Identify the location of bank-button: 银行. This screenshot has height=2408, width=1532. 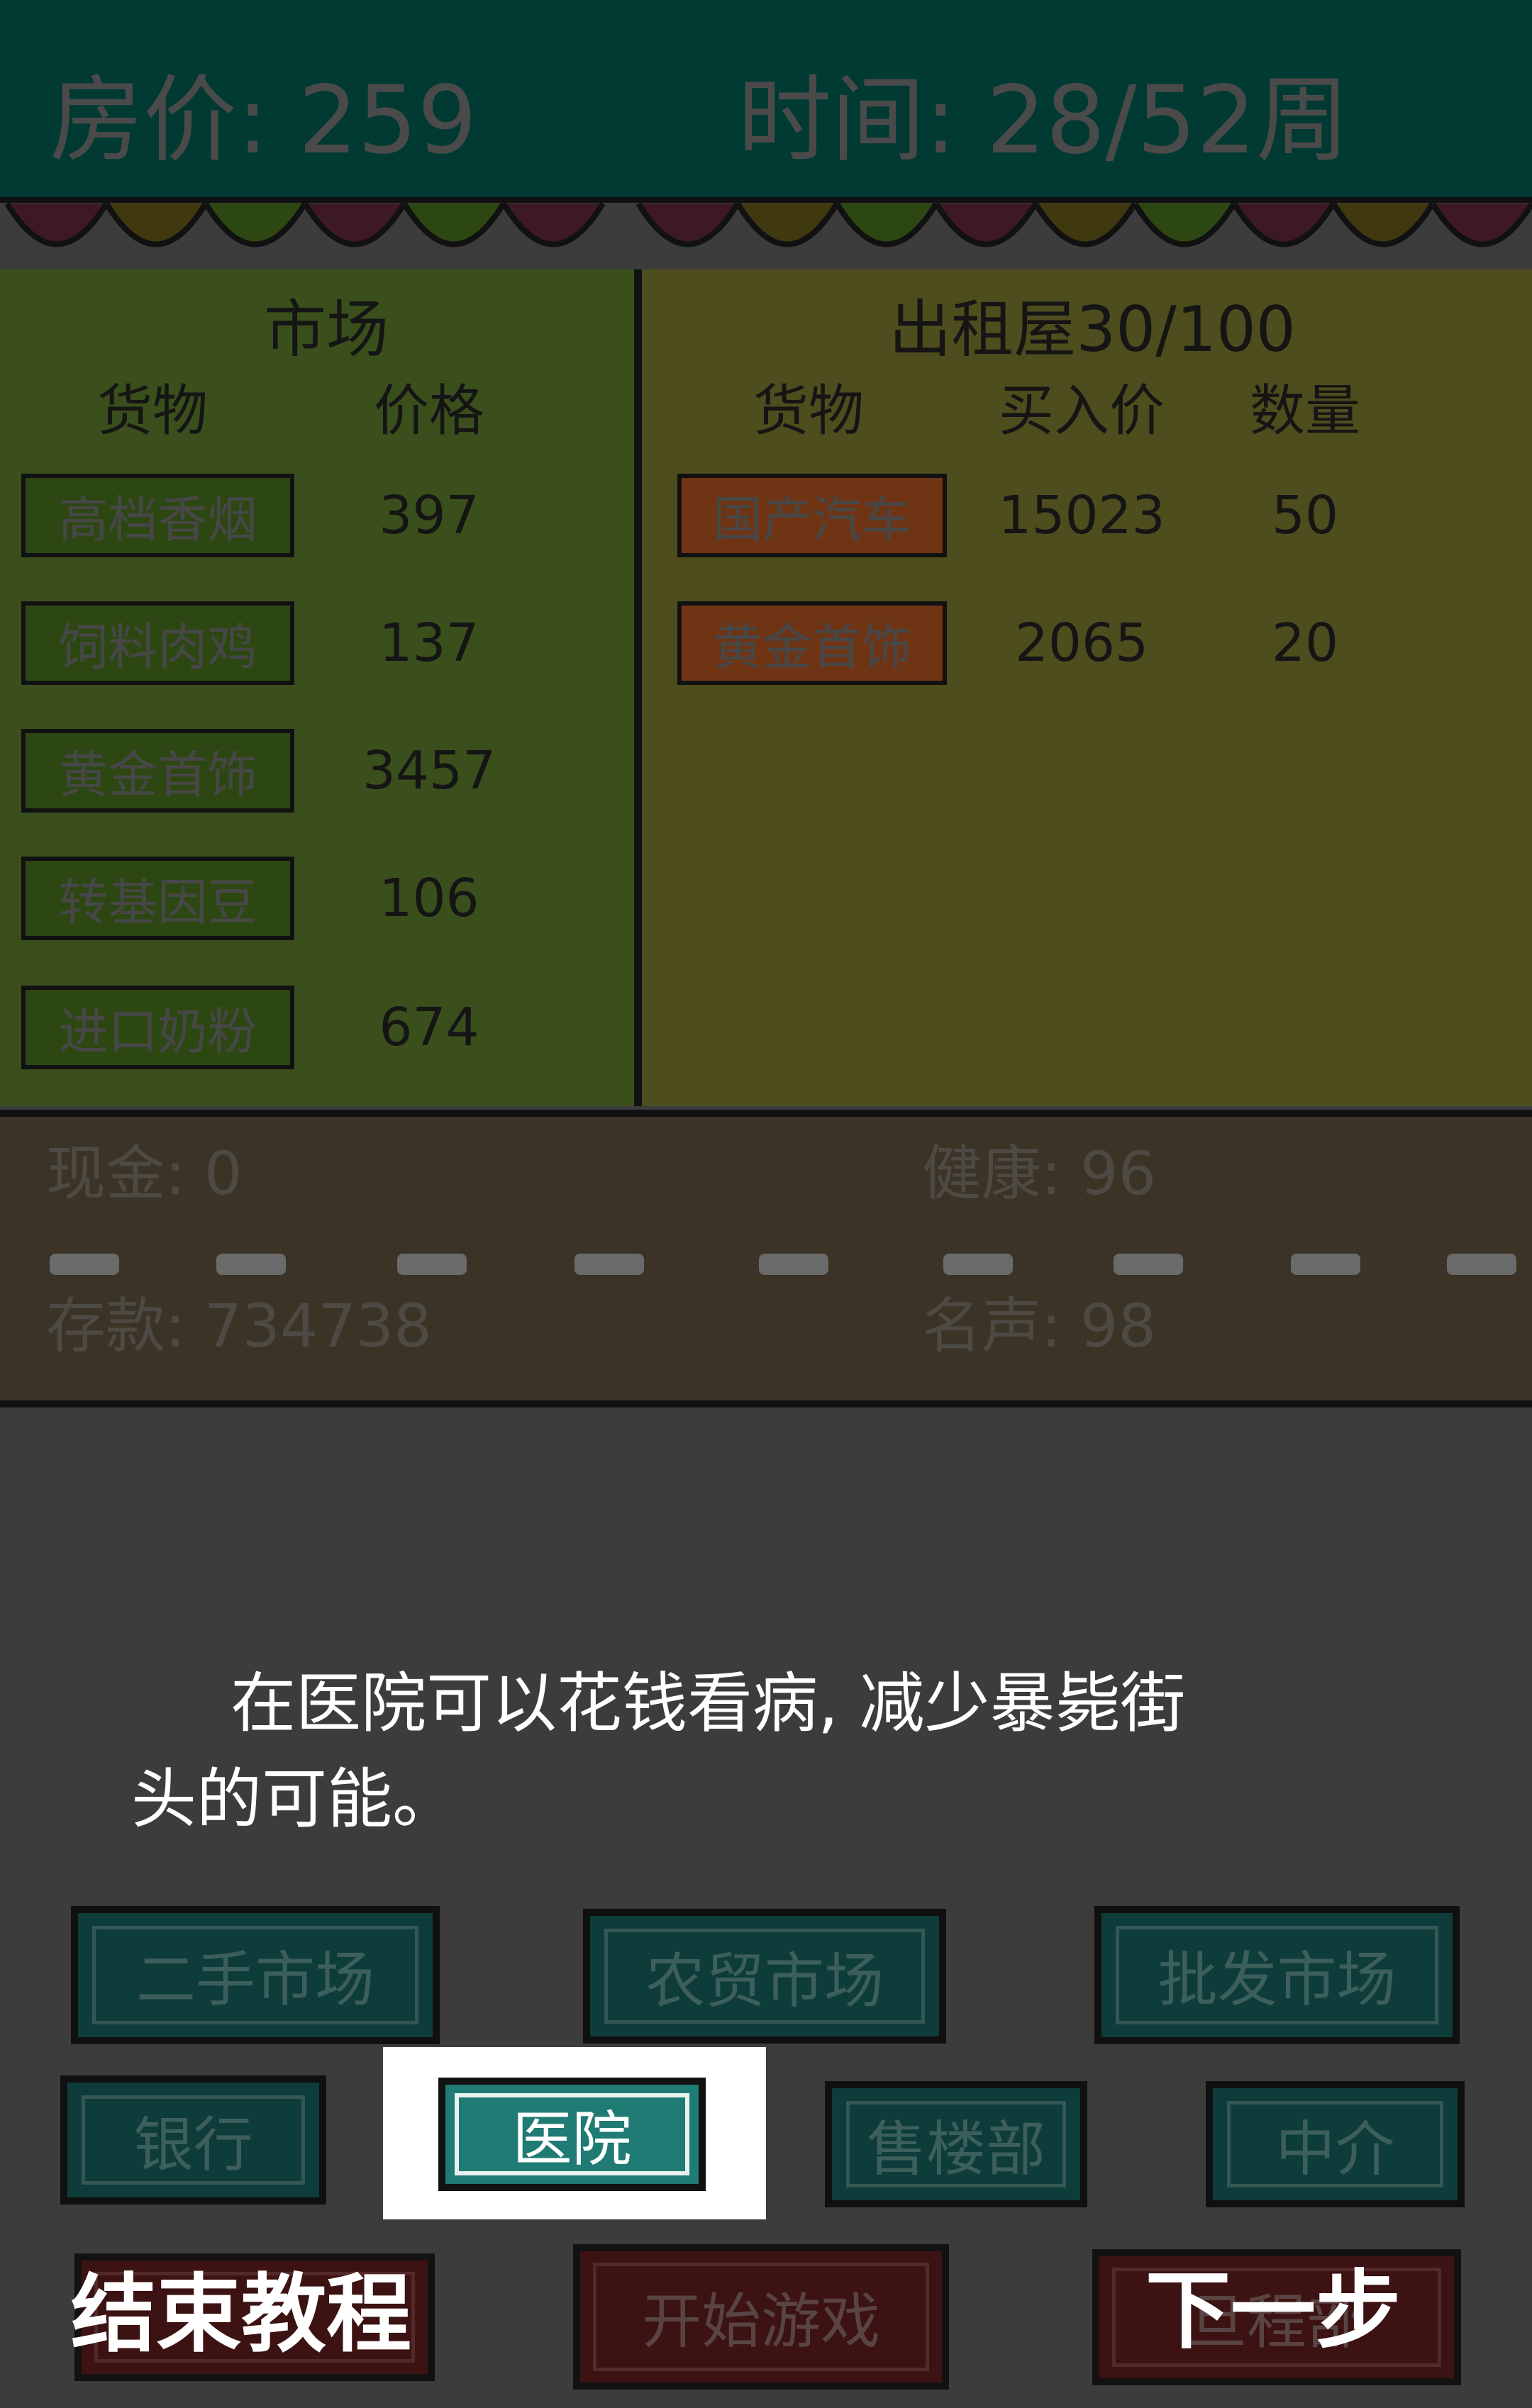
(193, 2139).